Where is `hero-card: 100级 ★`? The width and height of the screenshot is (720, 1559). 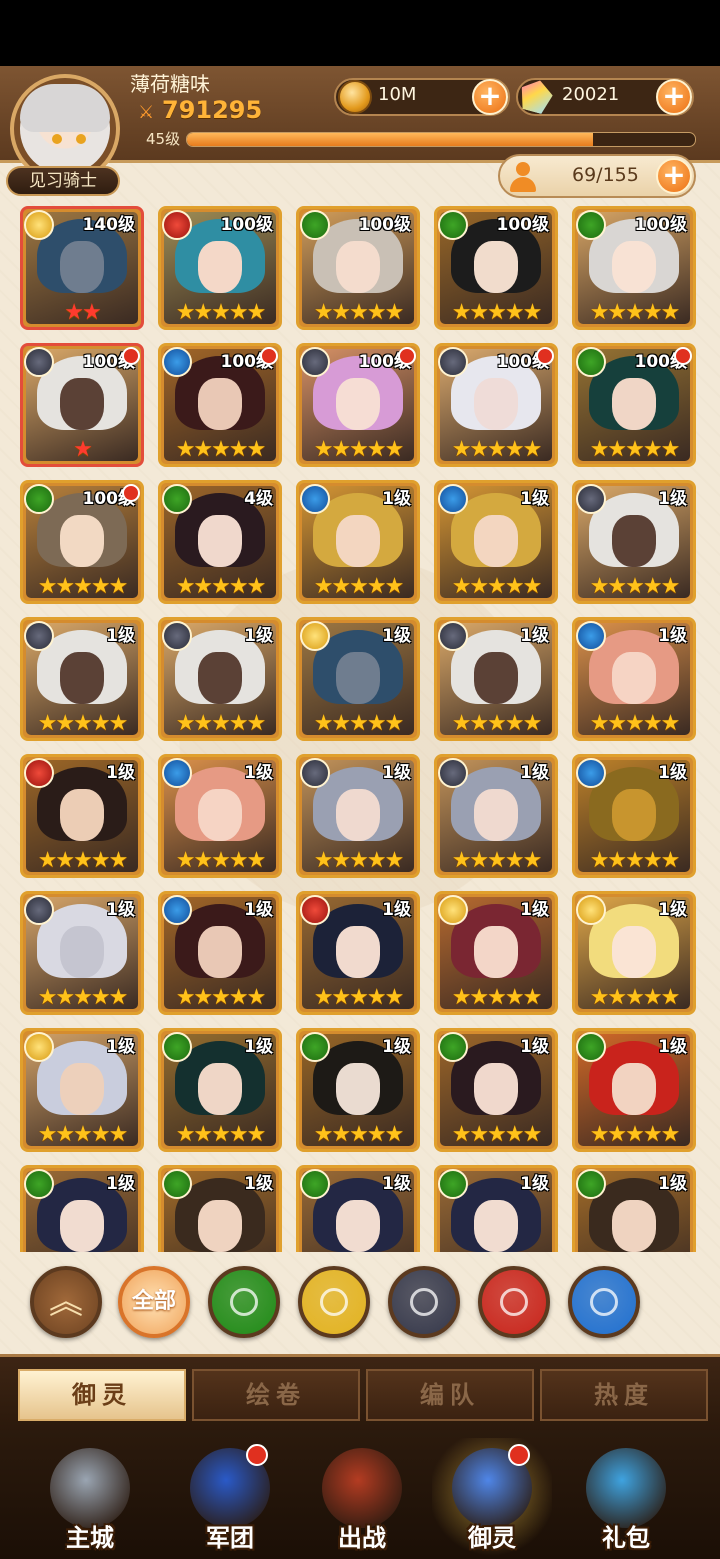 hero-card: 100级 ★ is located at coordinates (82, 405).